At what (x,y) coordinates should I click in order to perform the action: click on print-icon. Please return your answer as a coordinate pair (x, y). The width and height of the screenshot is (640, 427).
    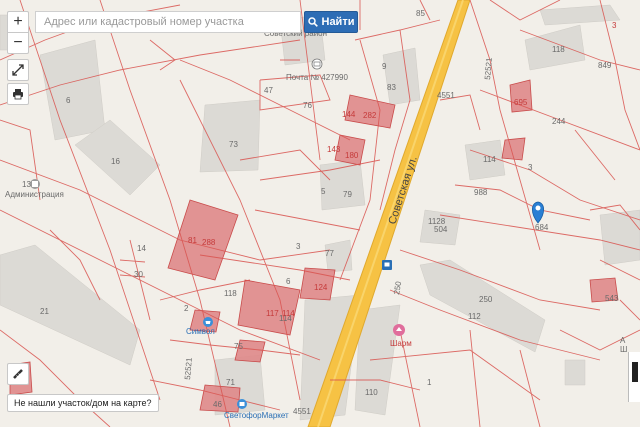
    Looking at the image, I should click on (18, 94).